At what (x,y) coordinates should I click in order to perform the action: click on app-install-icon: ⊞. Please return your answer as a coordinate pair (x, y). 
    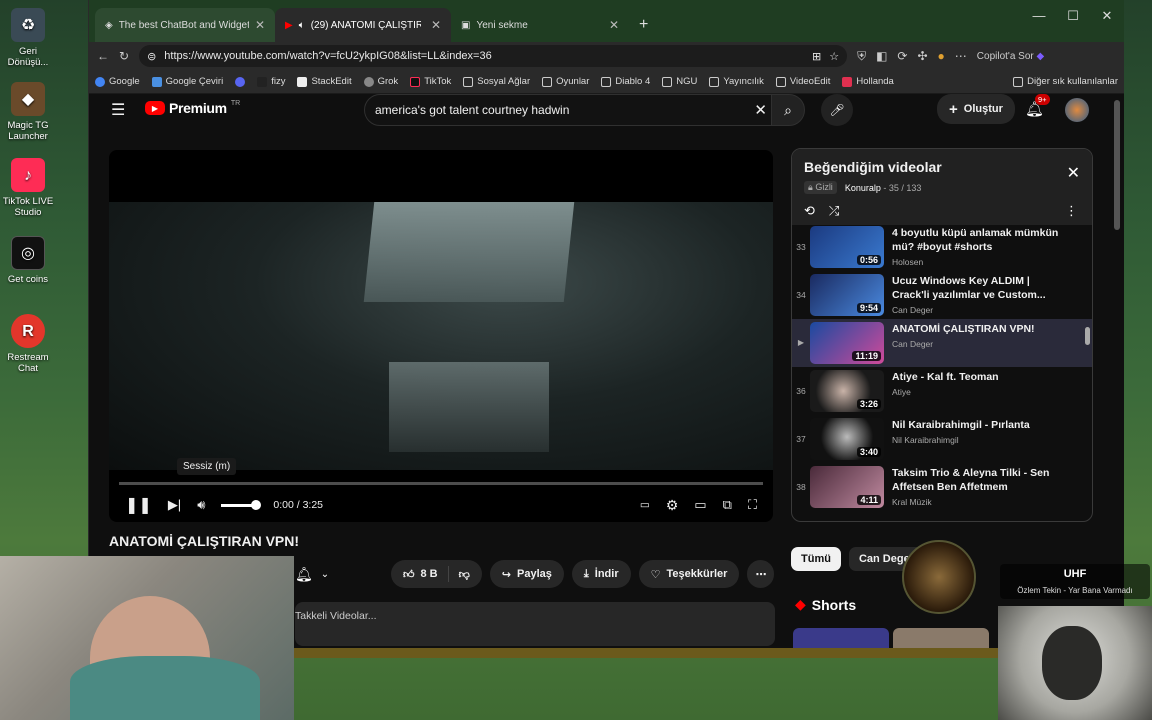
    Looking at the image, I should click on (816, 56).